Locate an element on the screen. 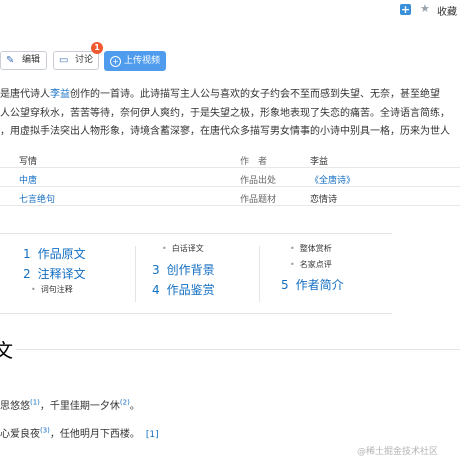 Image resolution: width=460 pixels, height=460 pixels. catalog-item-1: 1 作品原文 is located at coordinates (54, 253).